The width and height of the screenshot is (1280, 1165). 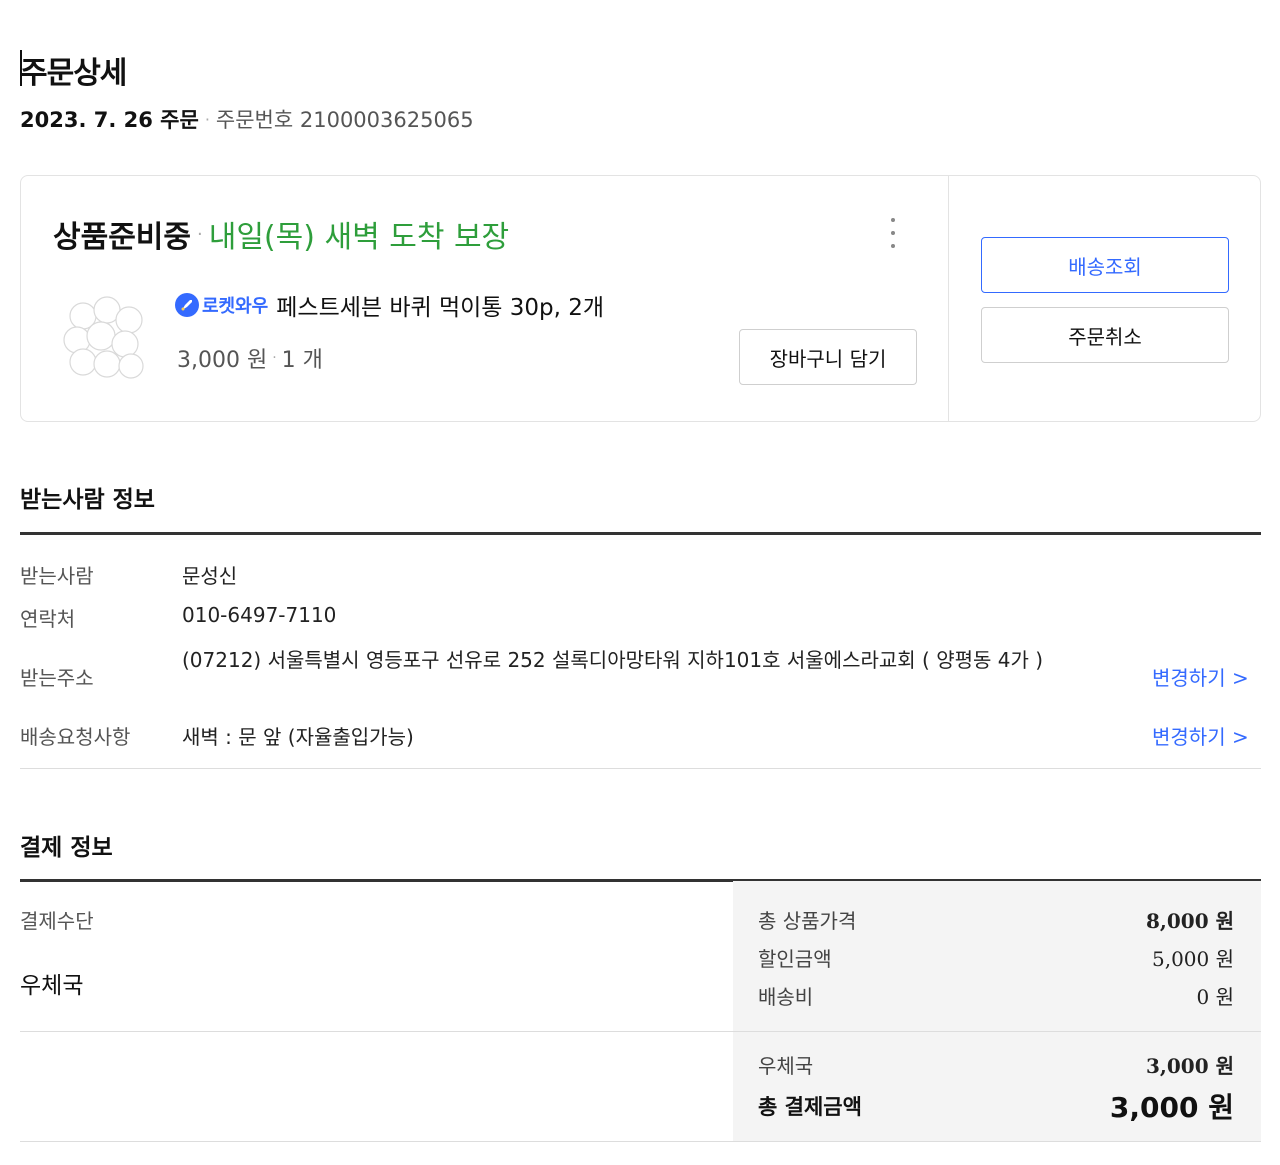 I want to click on recipient-name: 문성신, so click(x=210, y=576).